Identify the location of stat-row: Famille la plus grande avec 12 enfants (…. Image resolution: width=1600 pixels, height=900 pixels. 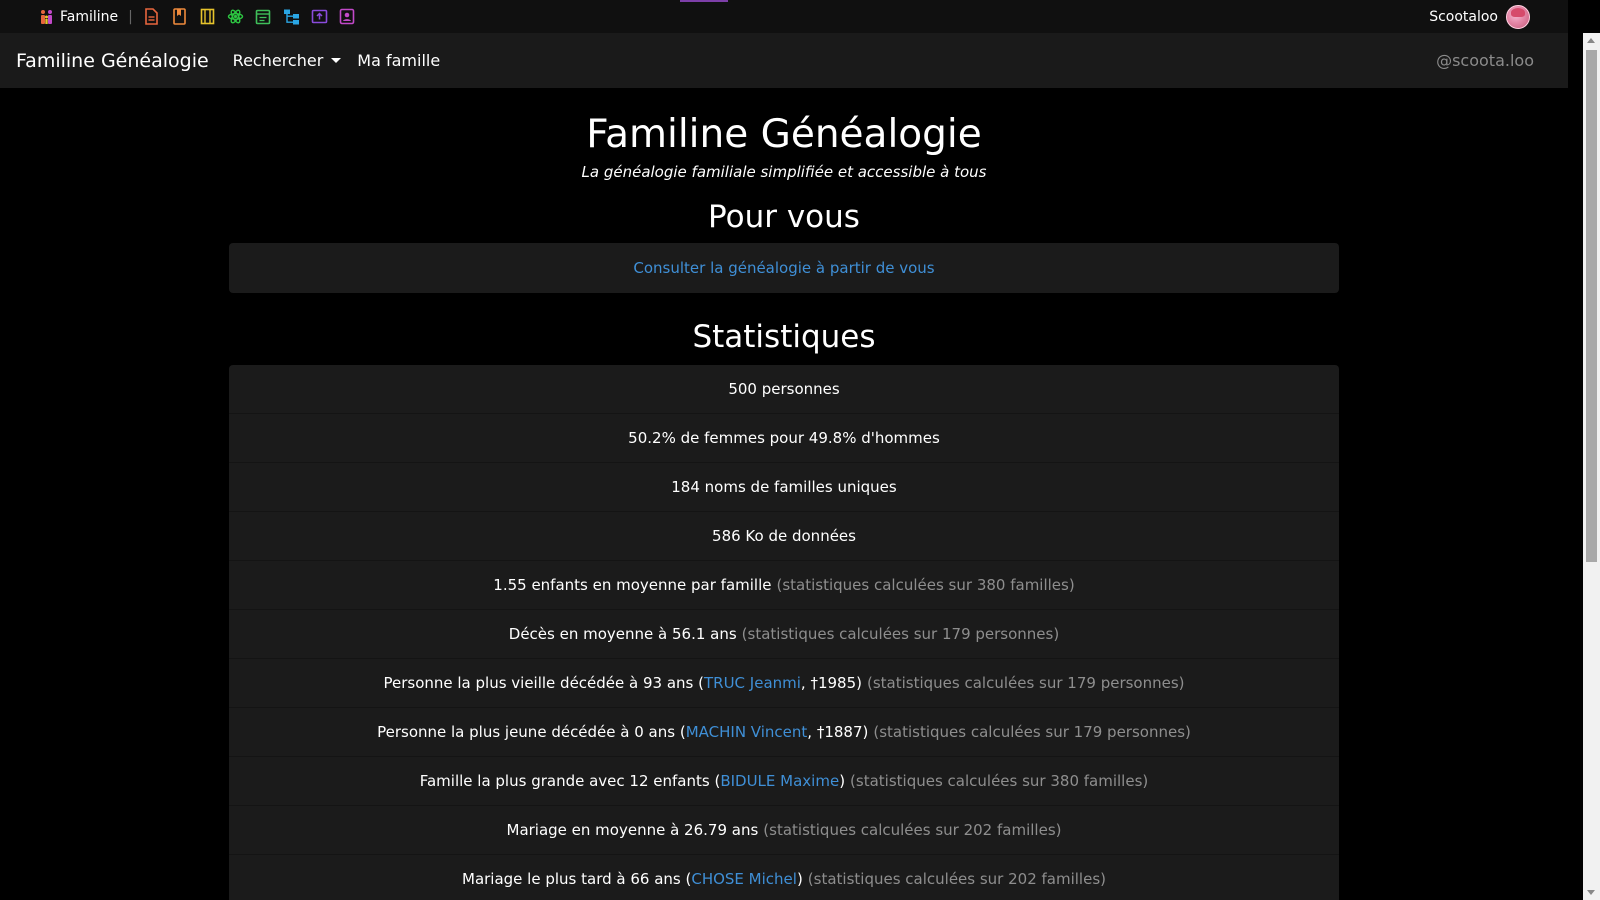
(784, 781).